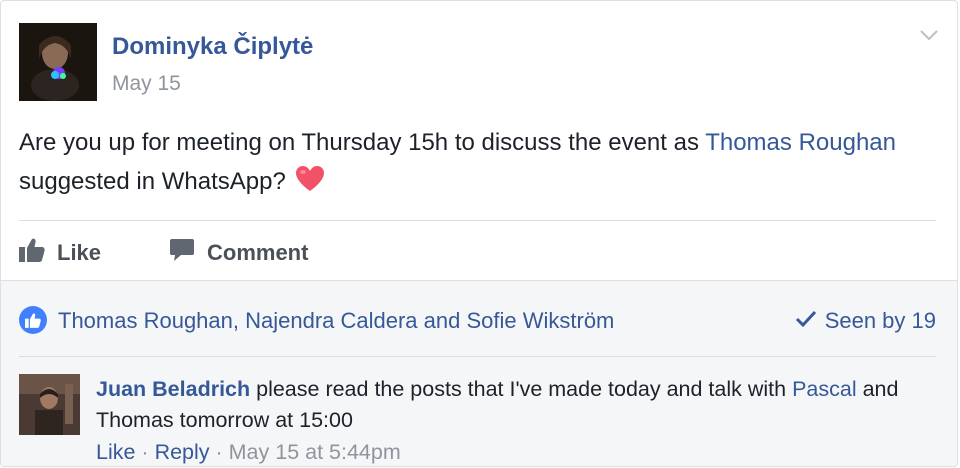 This screenshot has height=468, width=960. I want to click on comment-button: Comment, so click(238, 253).